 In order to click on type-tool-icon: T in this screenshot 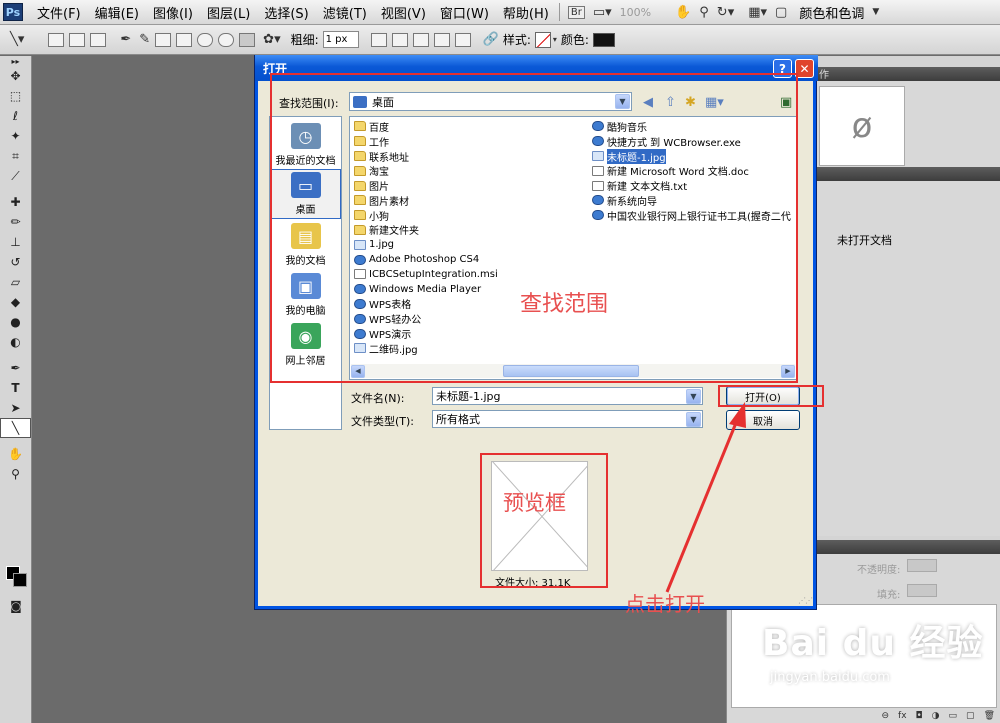, I will do `click(15, 388)`.